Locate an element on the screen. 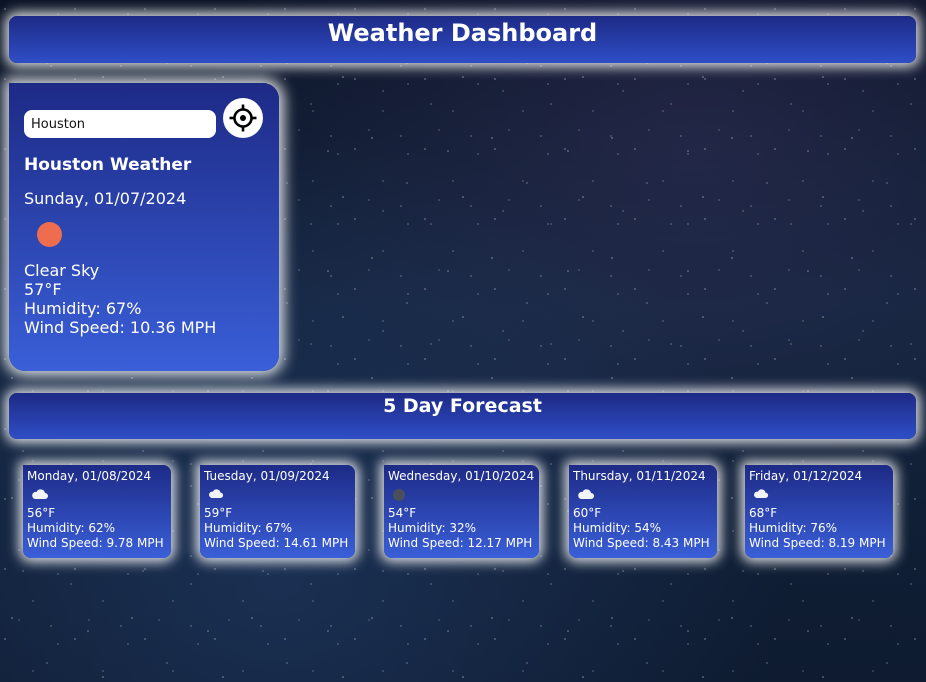  crosshair-icon is located at coordinates (243, 118).